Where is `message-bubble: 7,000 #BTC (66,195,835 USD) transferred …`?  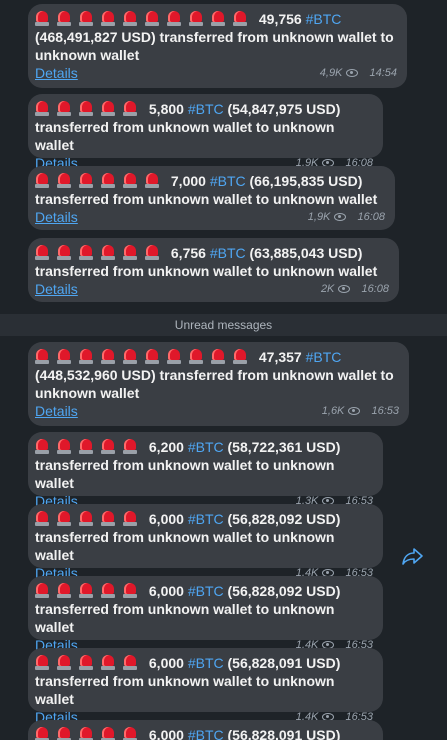 message-bubble: 7,000 #BTC (66,195,835 USD) transferred … is located at coordinates (211, 198).